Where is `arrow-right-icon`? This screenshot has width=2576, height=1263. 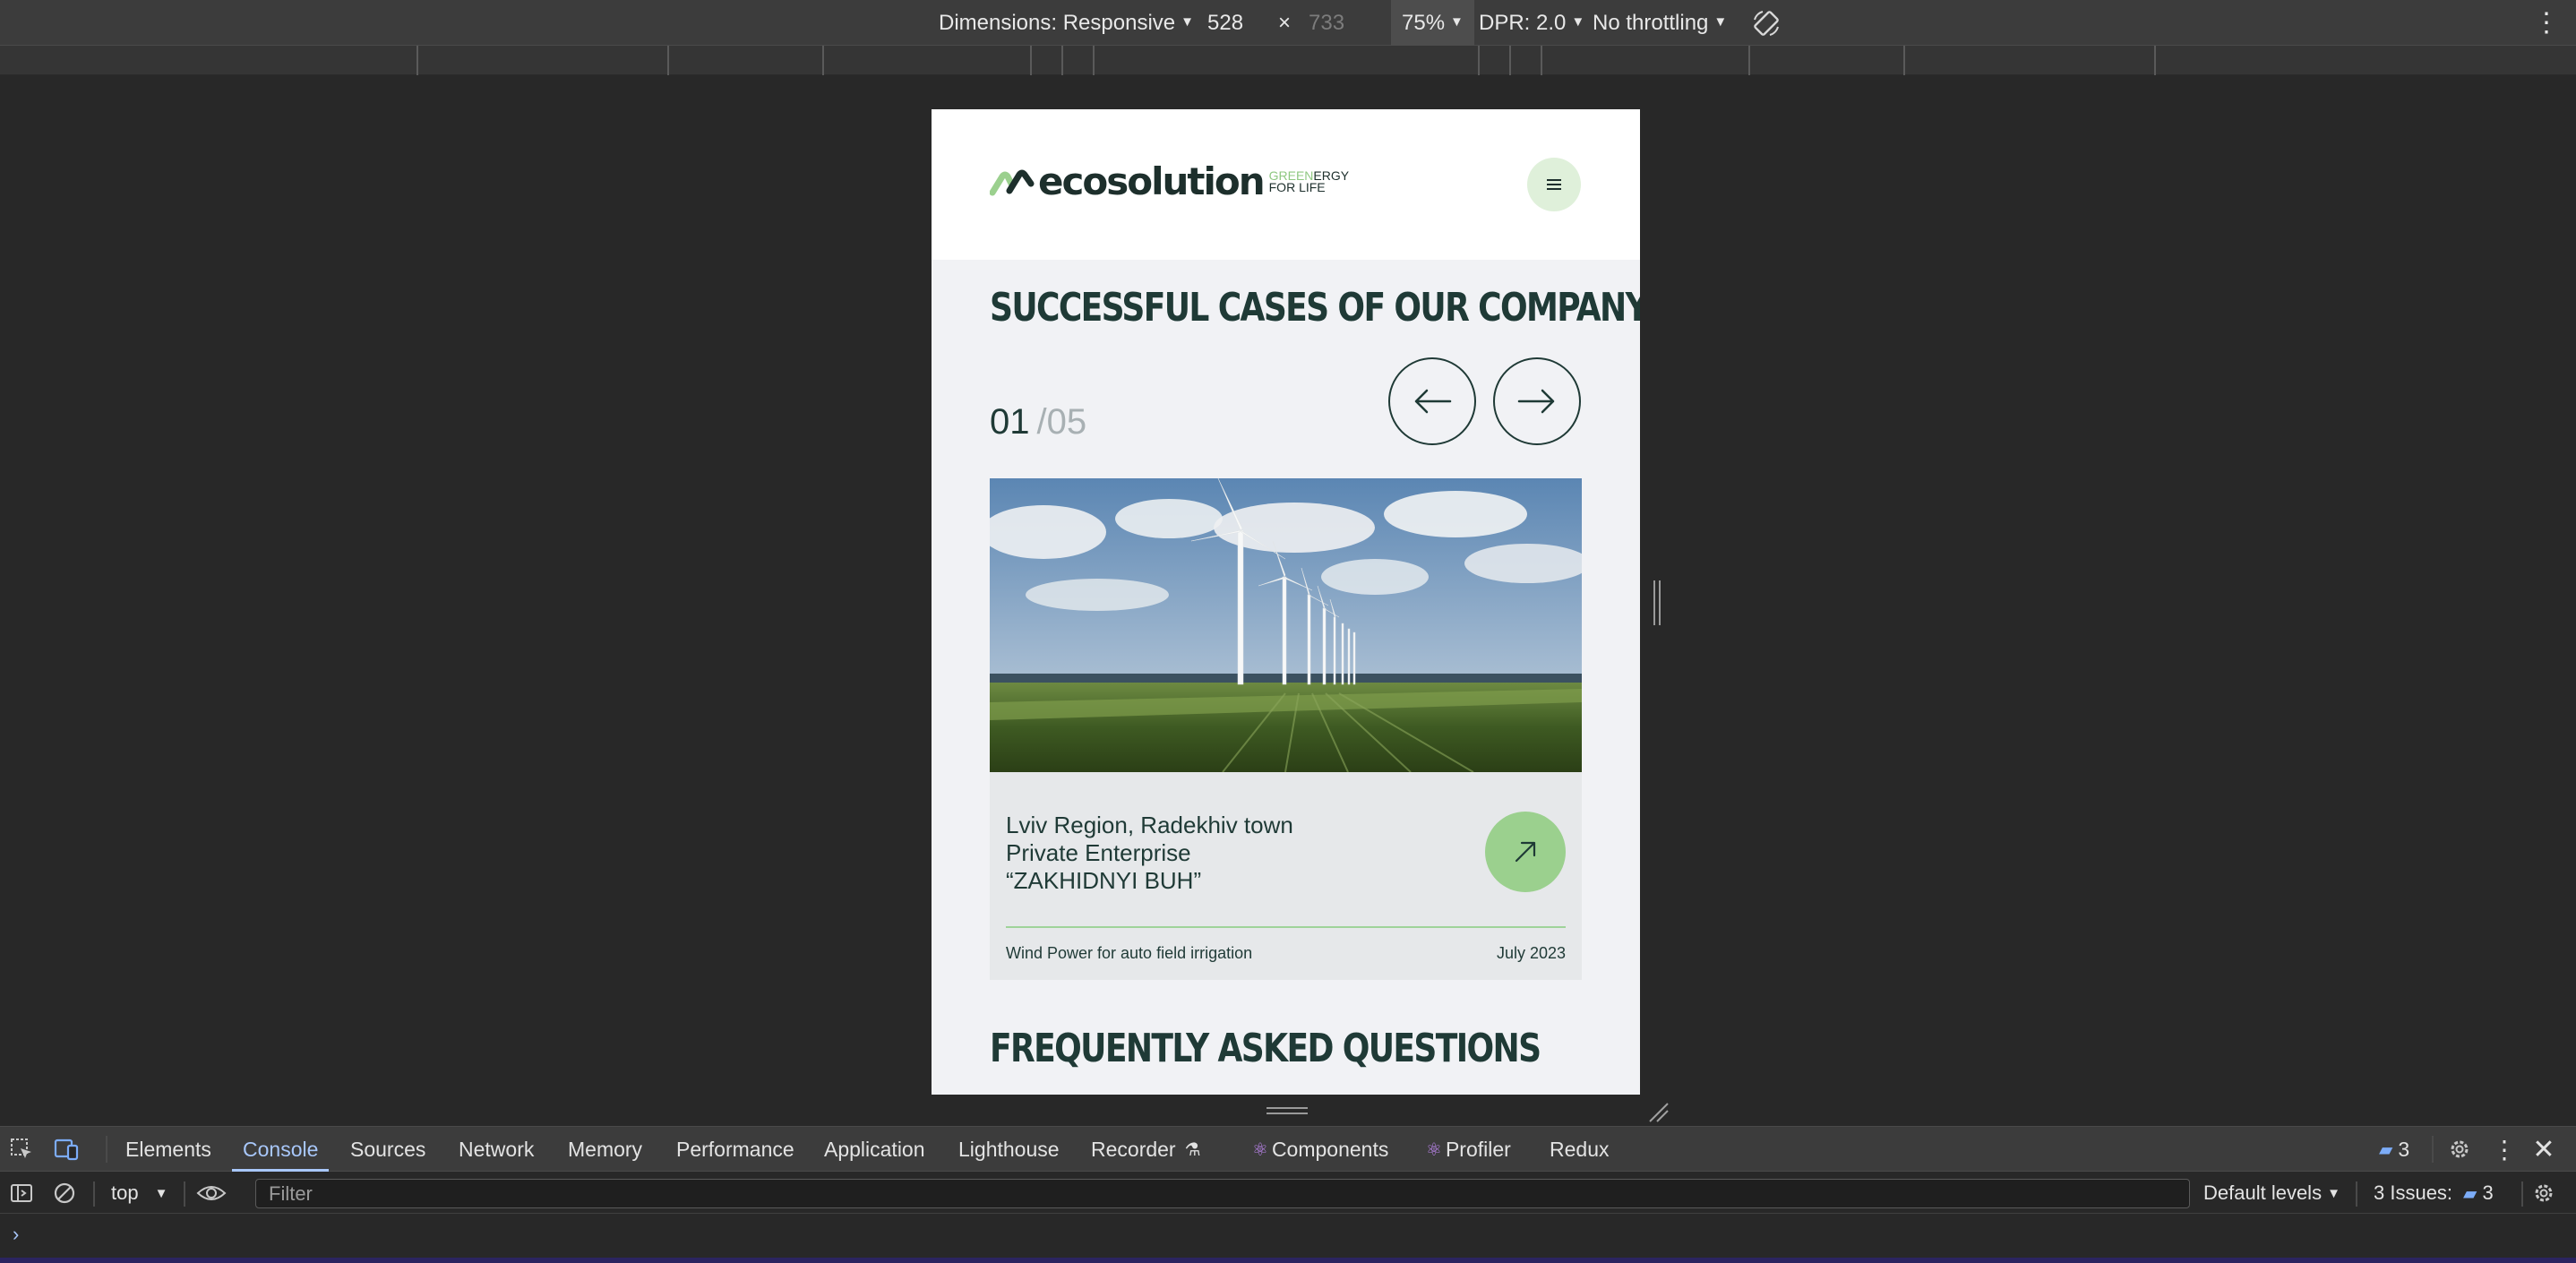 arrow-right-icon is located at coordinates (1536, 401).